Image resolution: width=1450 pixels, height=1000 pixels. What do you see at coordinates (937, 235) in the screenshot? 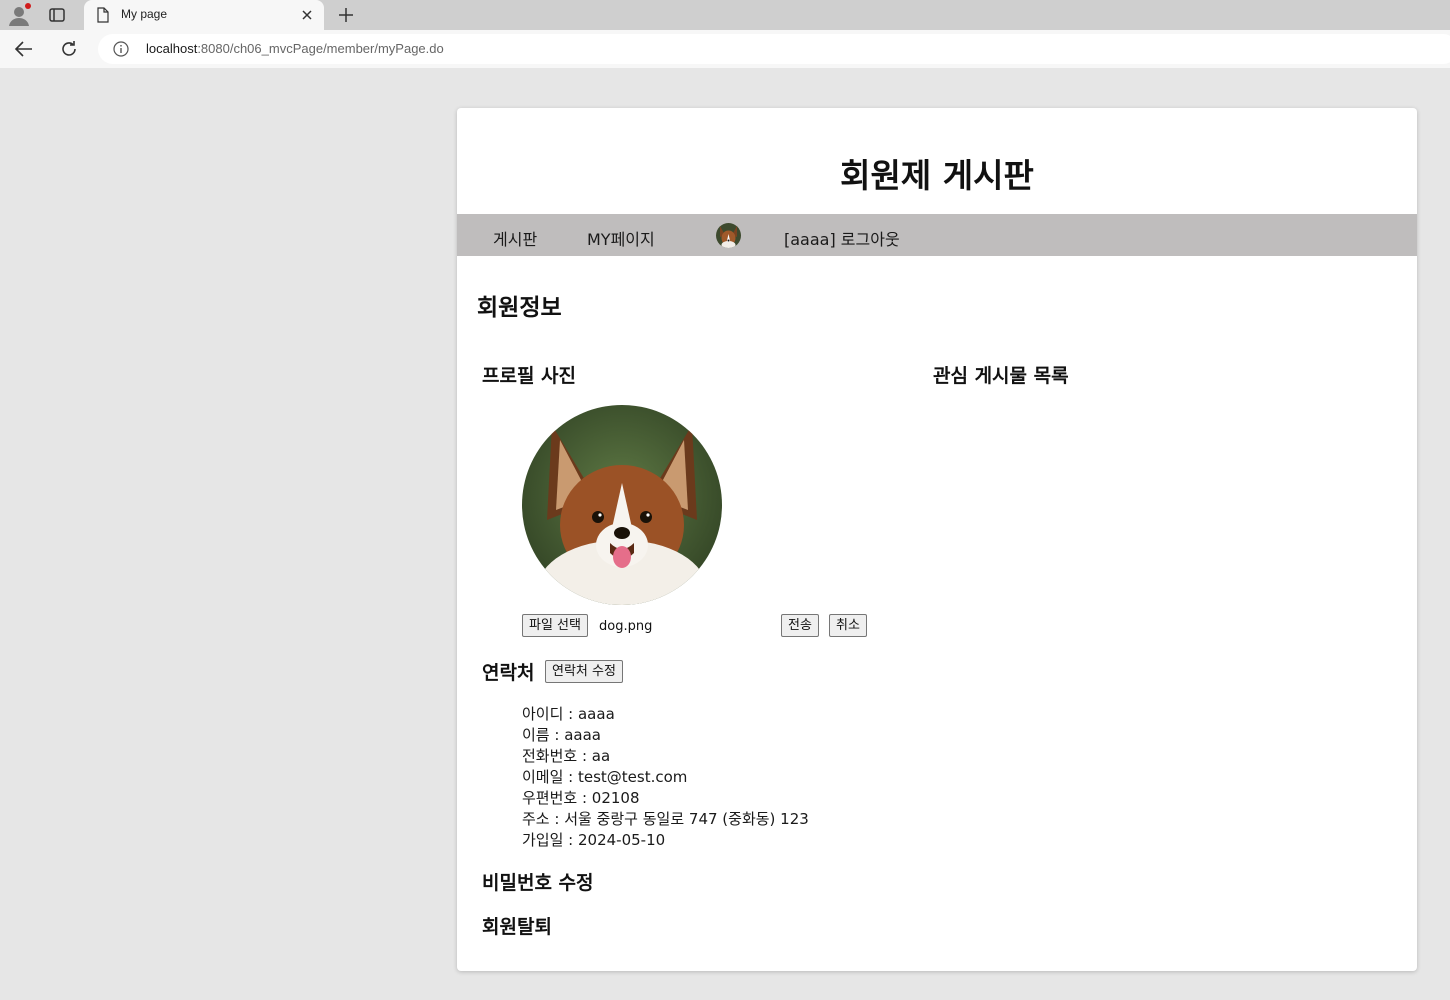
I see `main-navbar: 게시판 MY페이지 [aaaa] 로그아웃` at bounding box center [937, 235].